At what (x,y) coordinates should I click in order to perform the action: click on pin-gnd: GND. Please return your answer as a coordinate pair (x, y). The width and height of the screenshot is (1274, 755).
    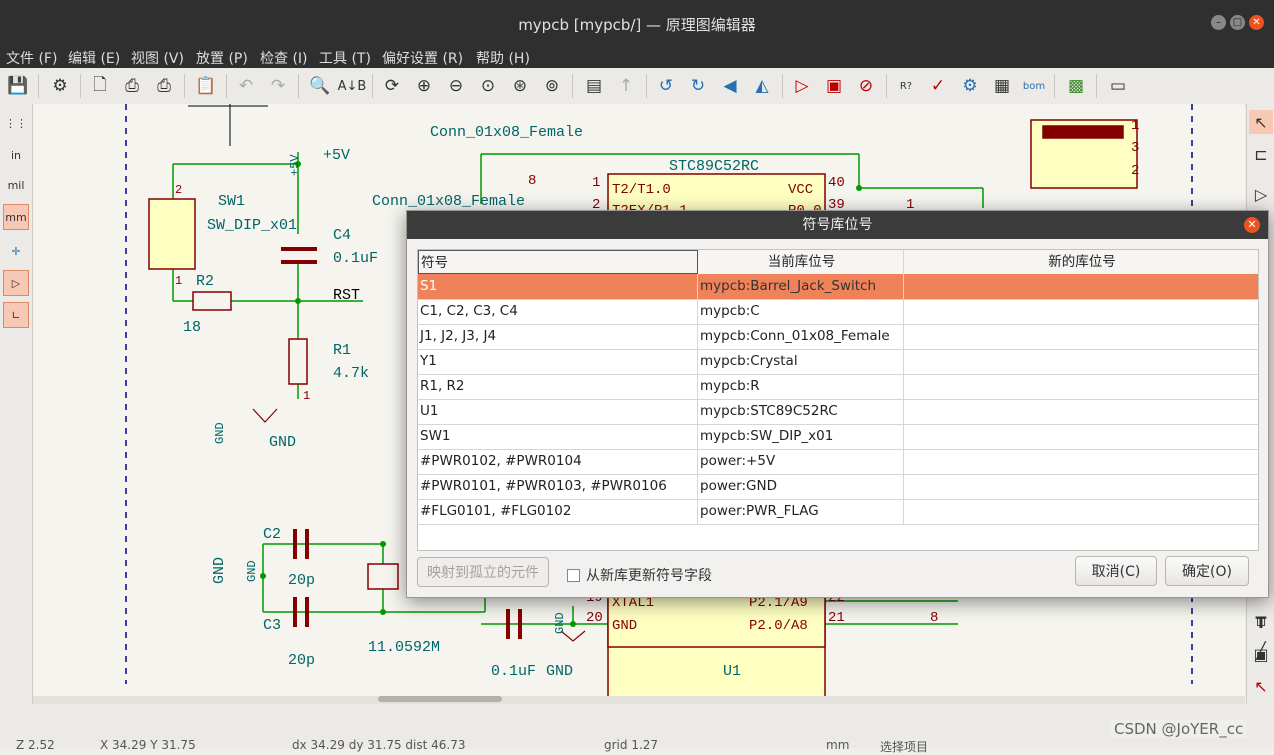
    Looking at the image, I should click on (624, 626).